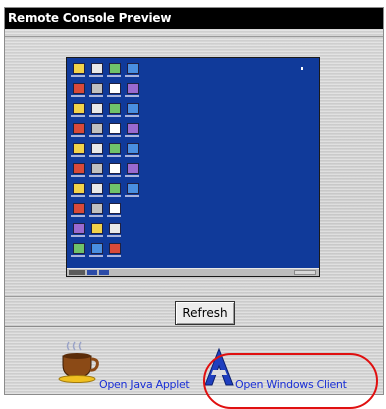  What do you see at coordinates (205, 313) in the screenshot?
I see `refresh-button: Refresh` at bounding box center [205, 313].